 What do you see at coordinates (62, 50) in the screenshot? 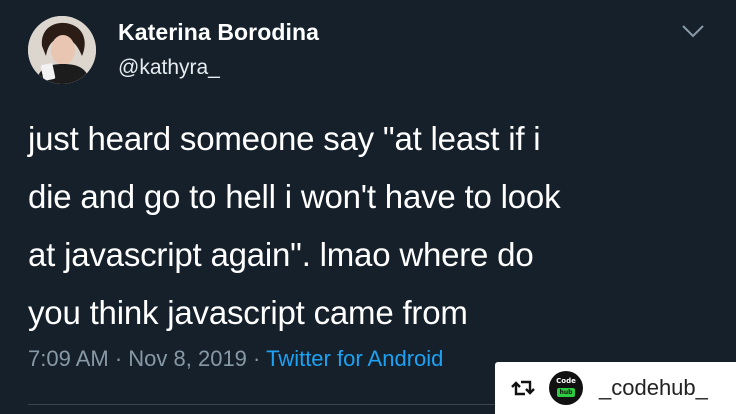
I see `avatar` at bounding box center [62, 50].